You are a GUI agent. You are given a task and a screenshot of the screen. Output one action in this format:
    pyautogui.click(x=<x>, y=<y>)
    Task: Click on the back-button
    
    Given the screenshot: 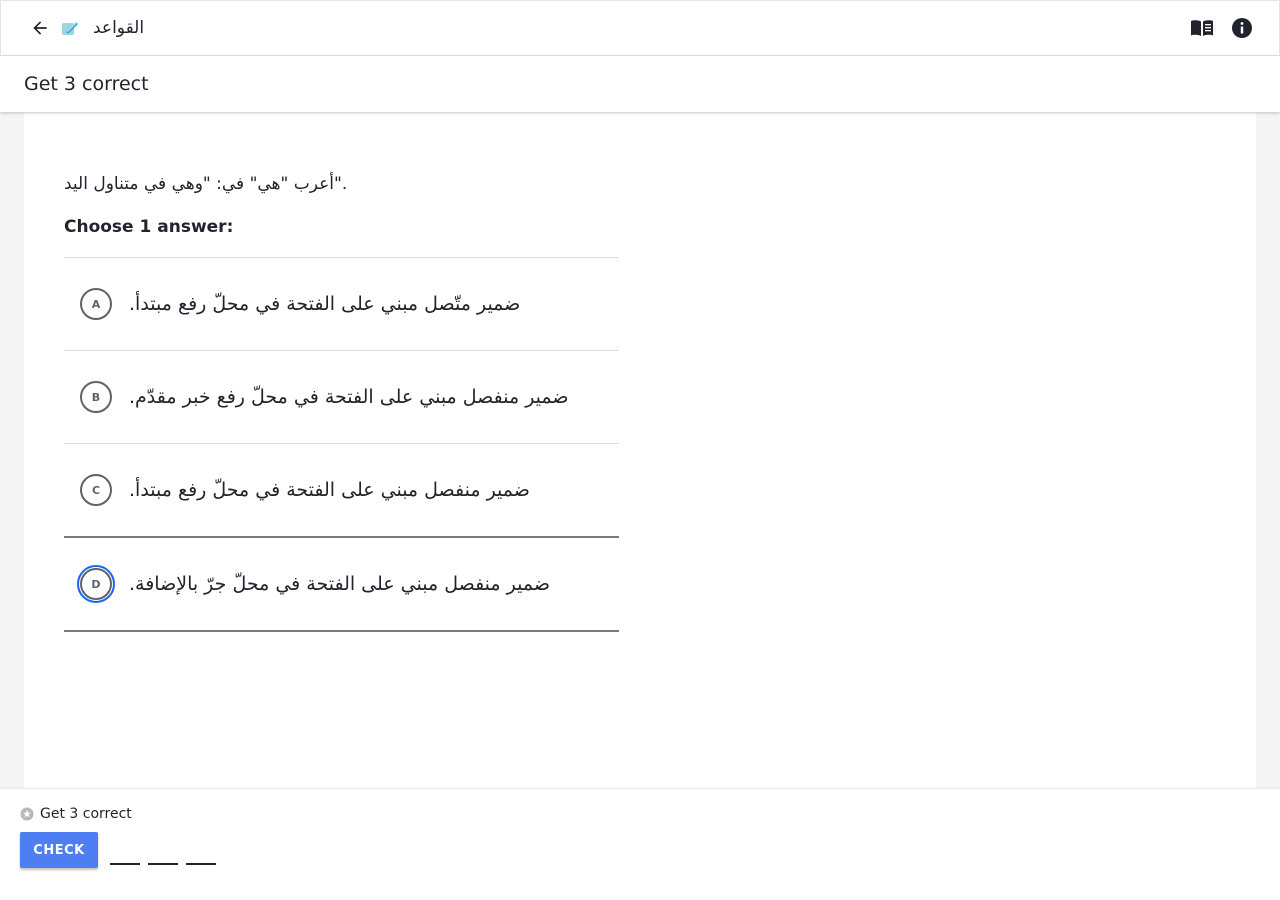 What is the action you would take?
    pyautogui.click(x=40, y=28)
    